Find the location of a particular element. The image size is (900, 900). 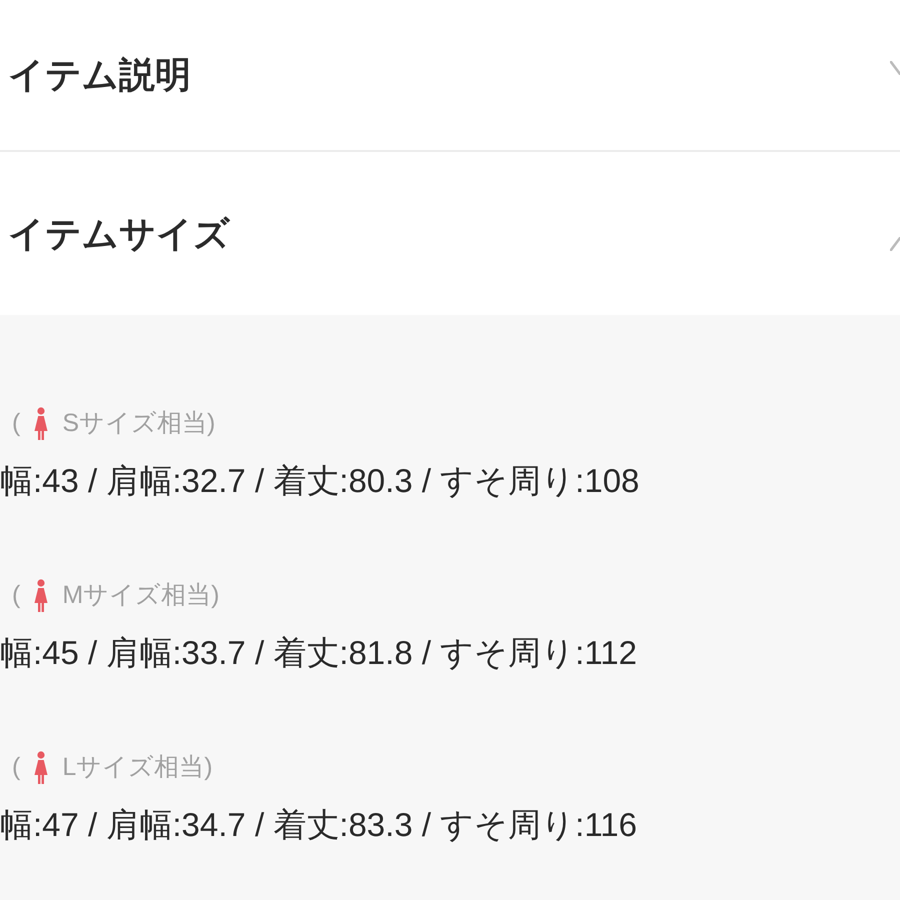

measurements-text: 幅:45 / 肩幅:33.7 / 着丈:81.8 / すそ周り:112 is located at coordinates (319, 653).